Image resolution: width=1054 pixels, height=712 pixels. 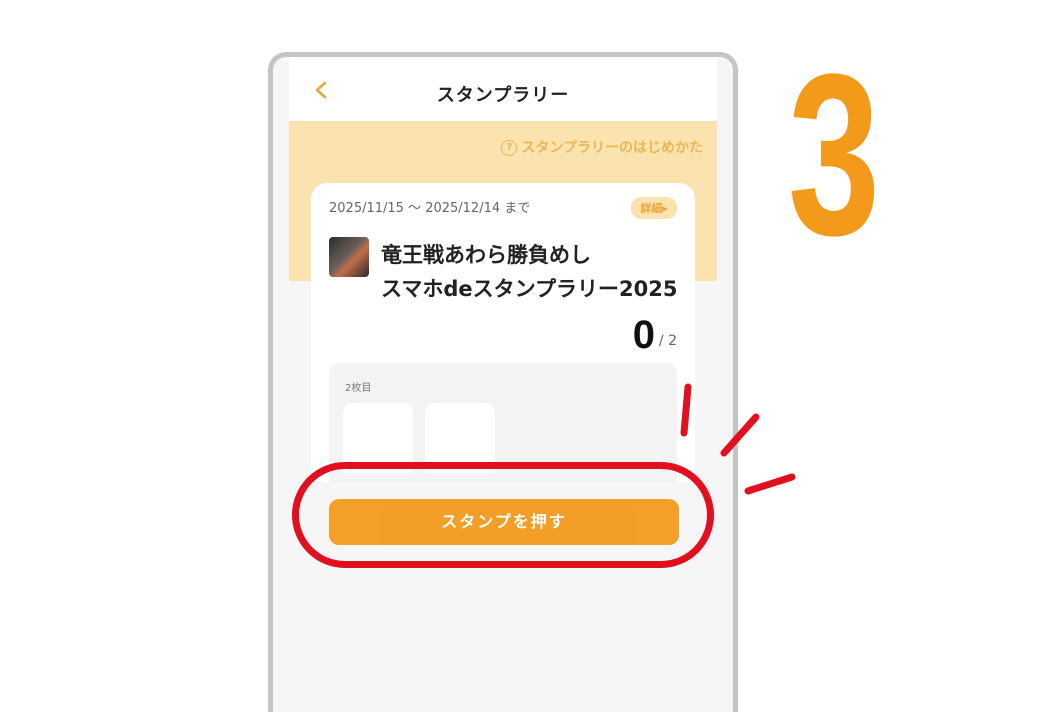 What do you see at coordinates (643, 335) in the screenshot?
I see `stamp-count: 0` at bounding box center [643, 335].